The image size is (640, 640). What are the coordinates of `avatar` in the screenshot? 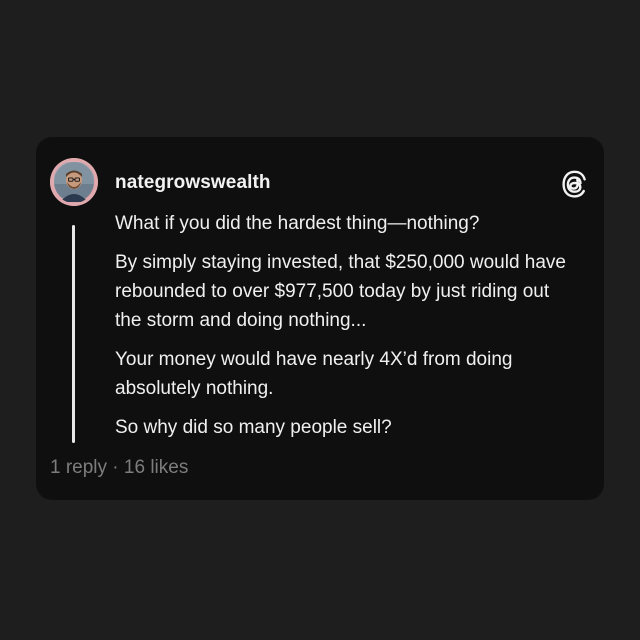 It's located at (74, 182).